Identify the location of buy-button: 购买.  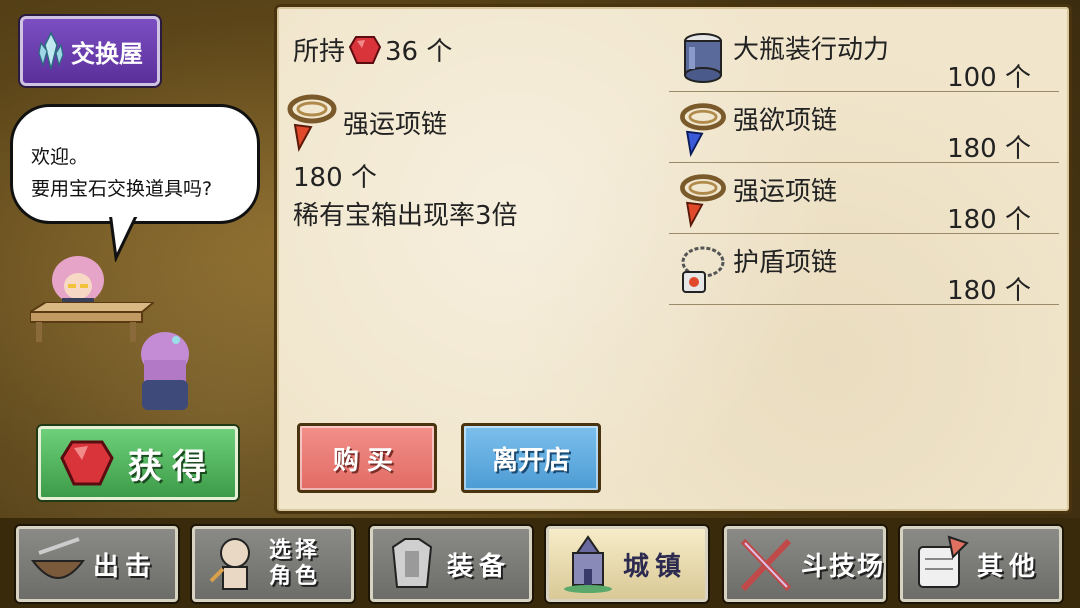
(367, 458).